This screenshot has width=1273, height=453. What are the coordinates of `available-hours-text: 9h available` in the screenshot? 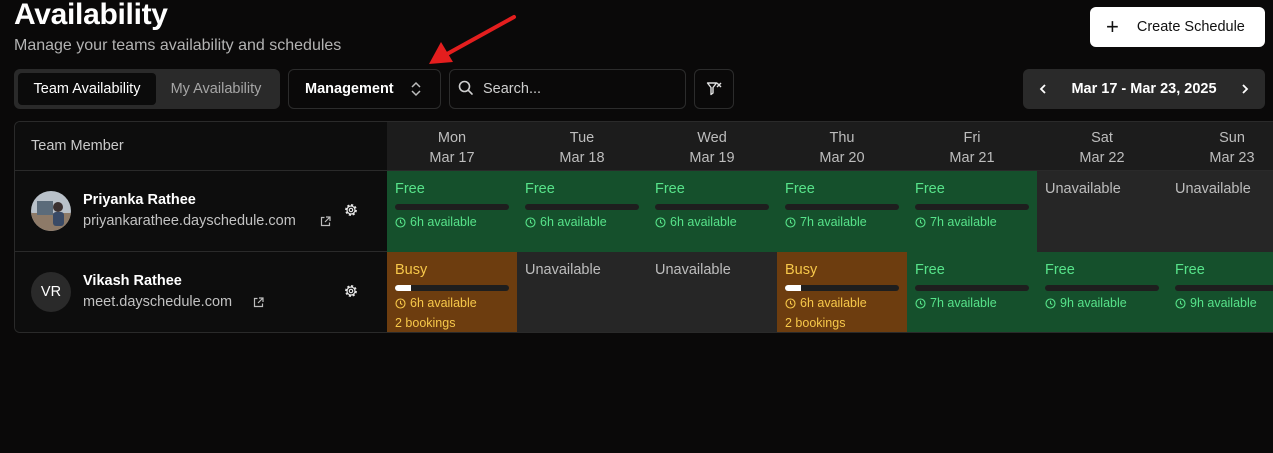 It's located at (1093, 303).